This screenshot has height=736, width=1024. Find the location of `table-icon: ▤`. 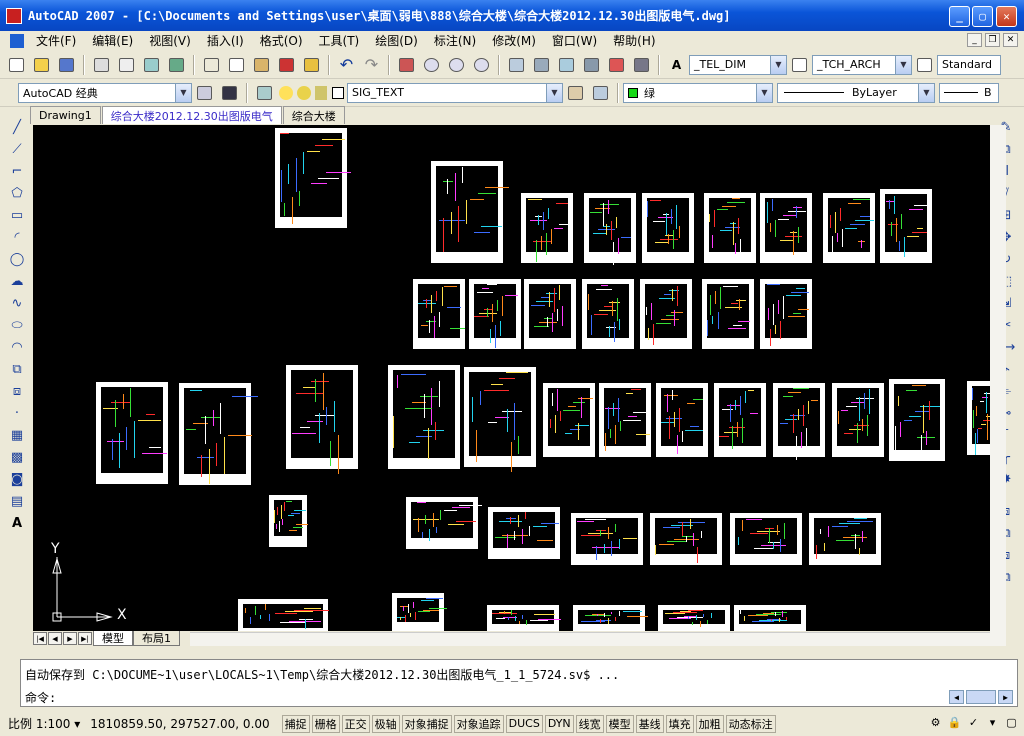

table-icon: ▤ is located at coordinates (17, 501).